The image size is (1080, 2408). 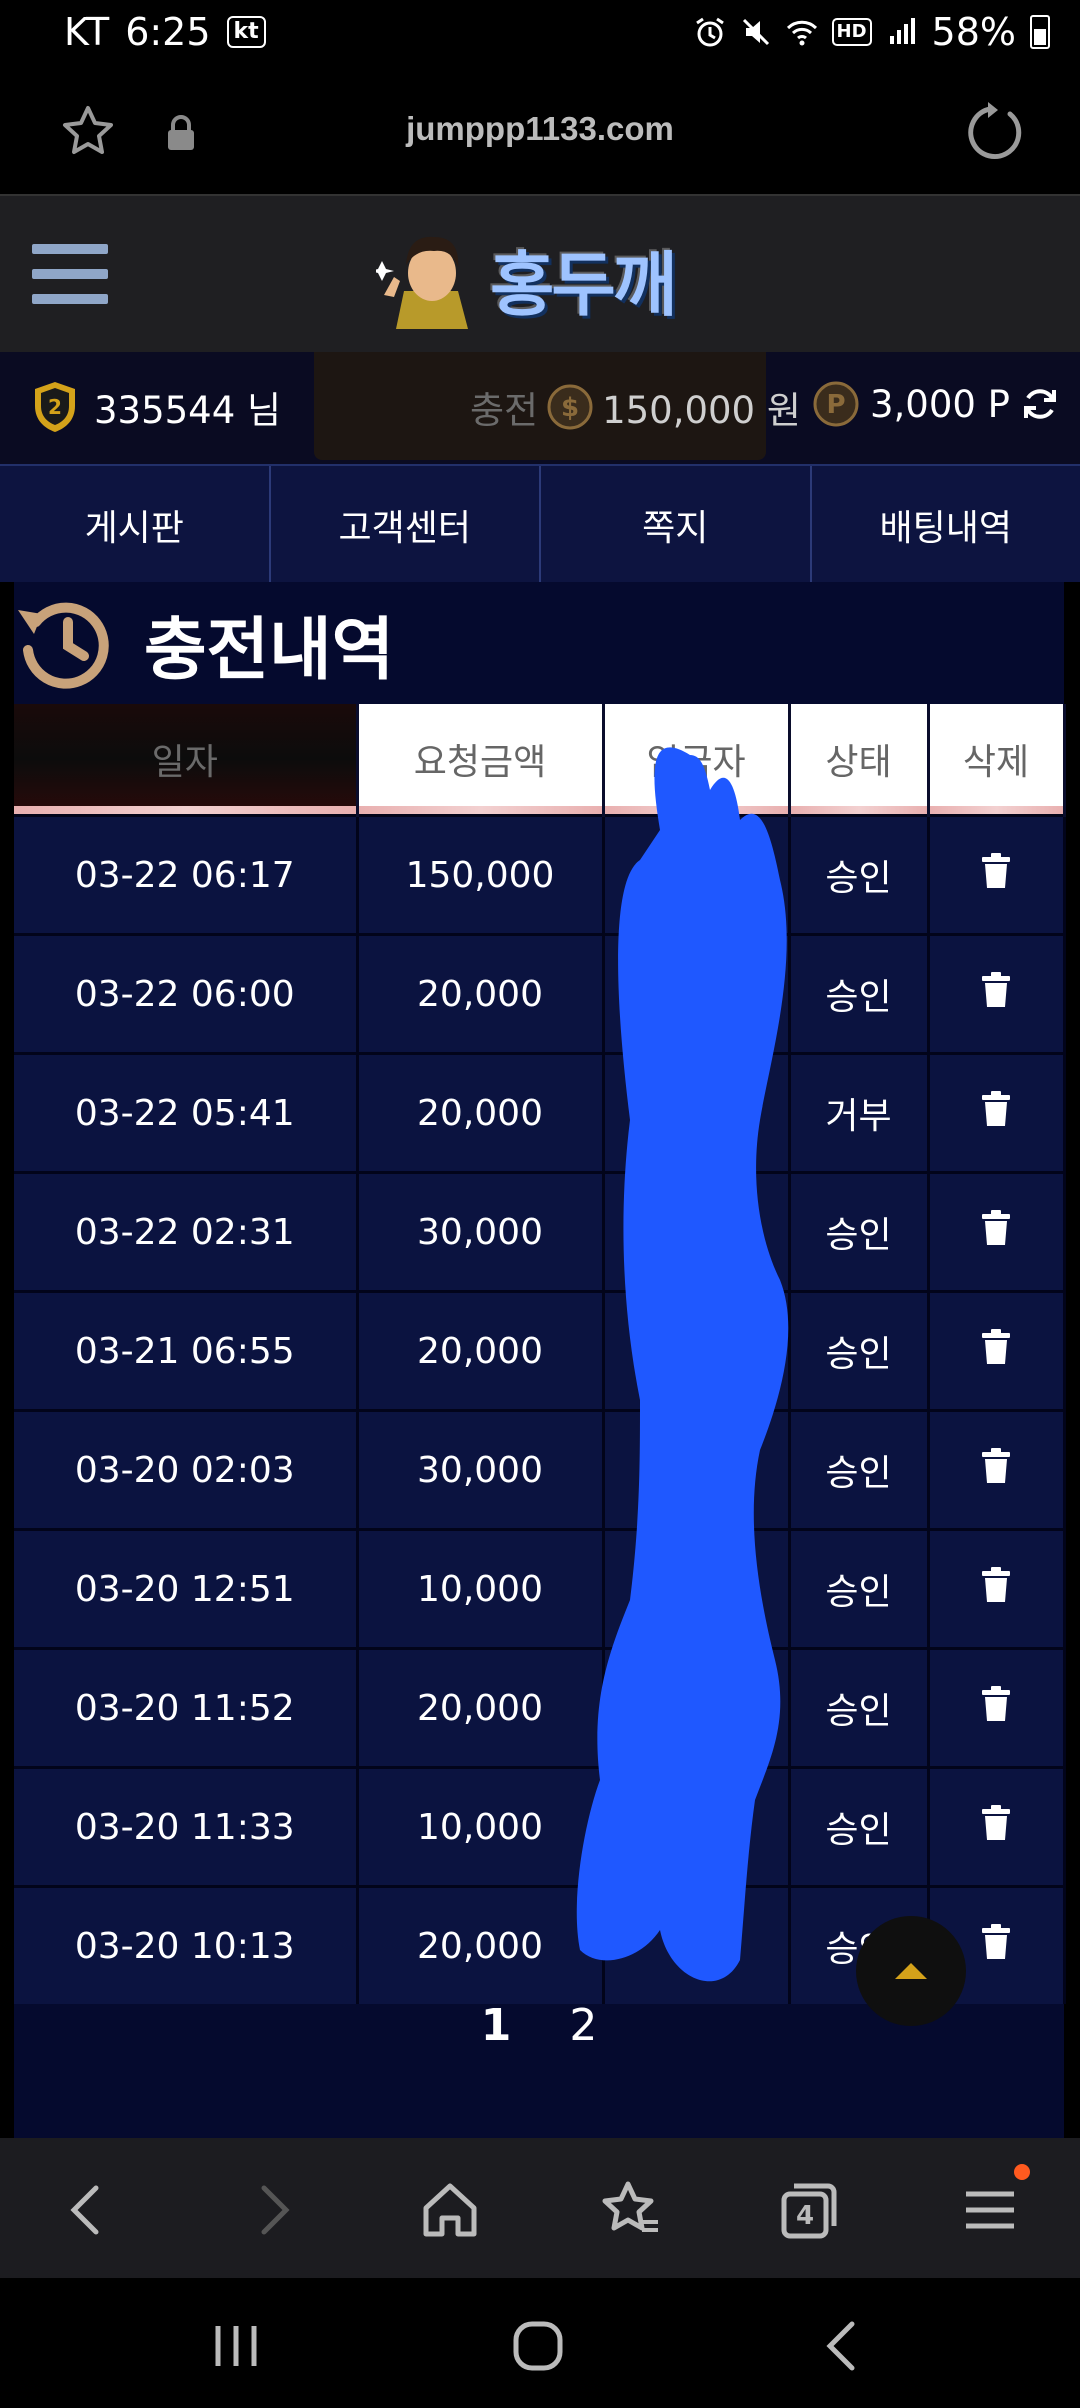 I want to click on table-row: 03-22 05:41 20,000 거부, so click(x=540, y=1112).